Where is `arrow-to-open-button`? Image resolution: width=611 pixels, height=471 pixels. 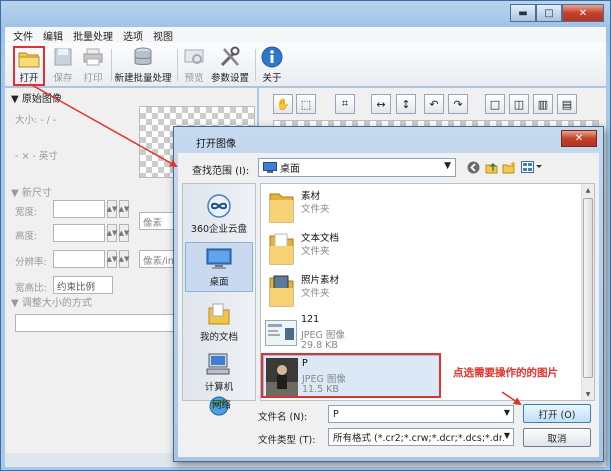
arrow-to-open-button is located at coordinates (511, 398).